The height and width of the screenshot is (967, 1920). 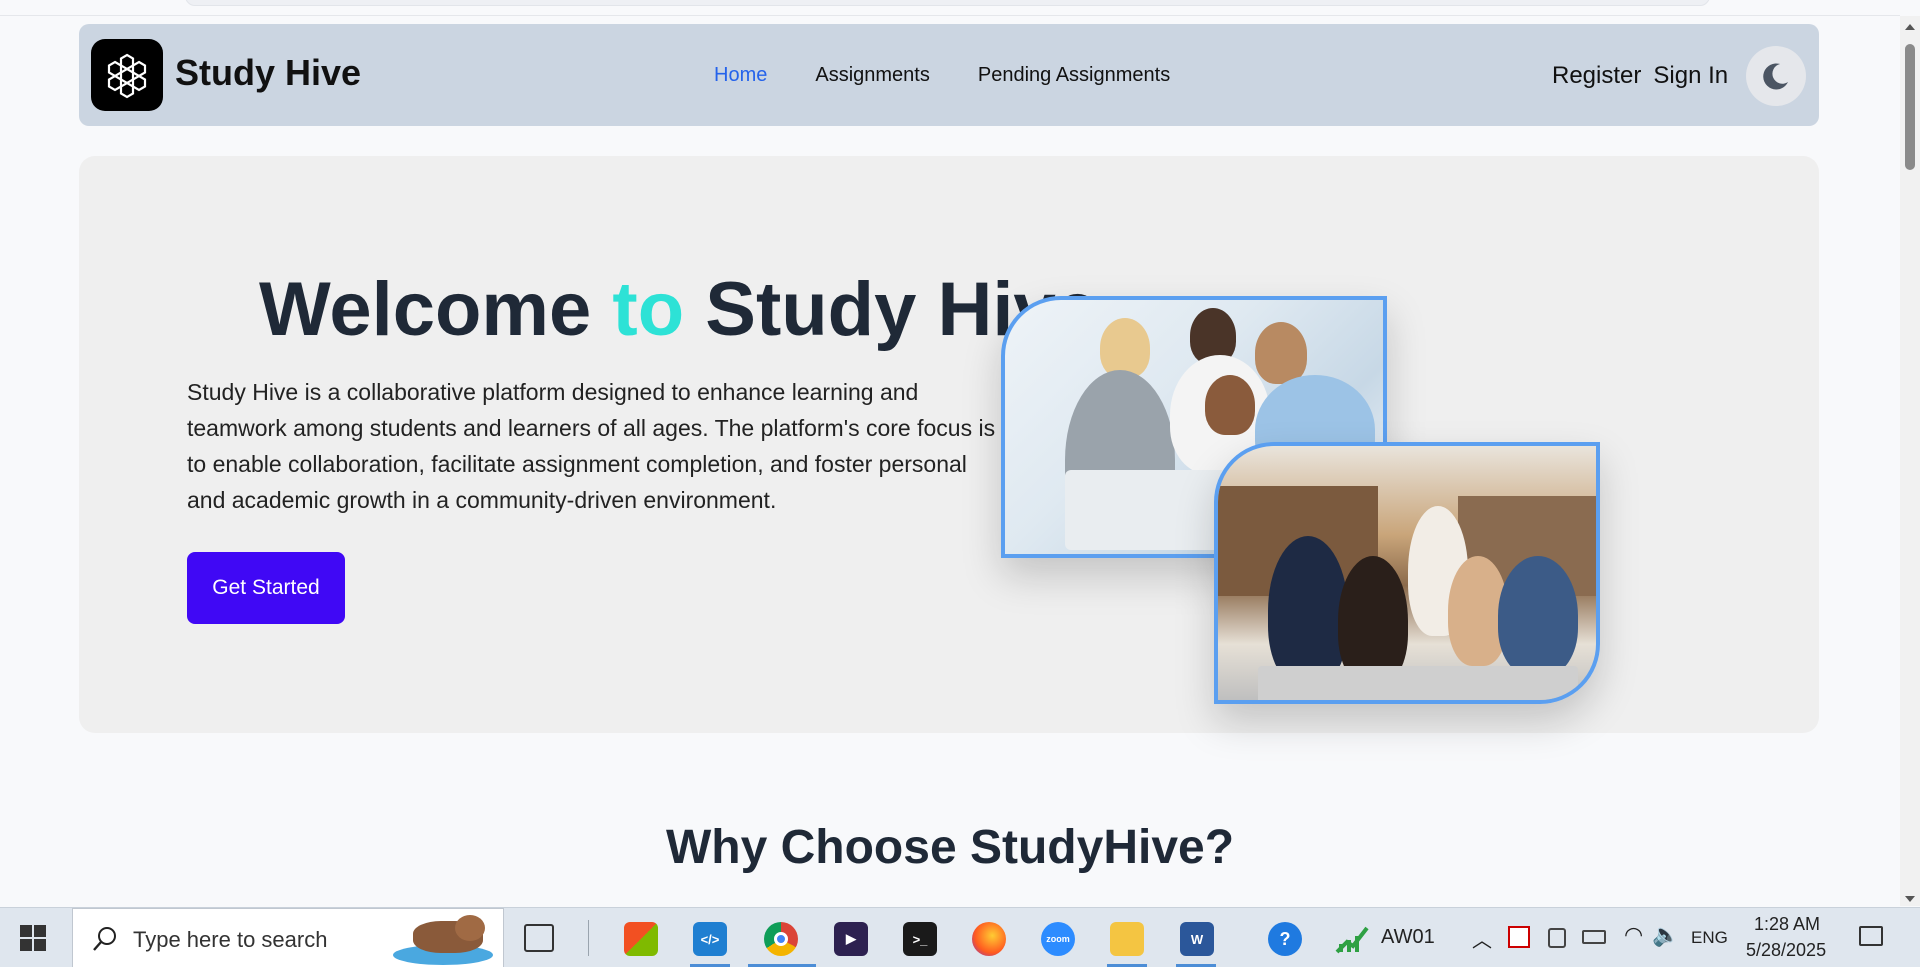 What do you see at coordinates (443, 940) in the screenshot?
I see `otter-illustration-icon` at bounding box center [443, 940].